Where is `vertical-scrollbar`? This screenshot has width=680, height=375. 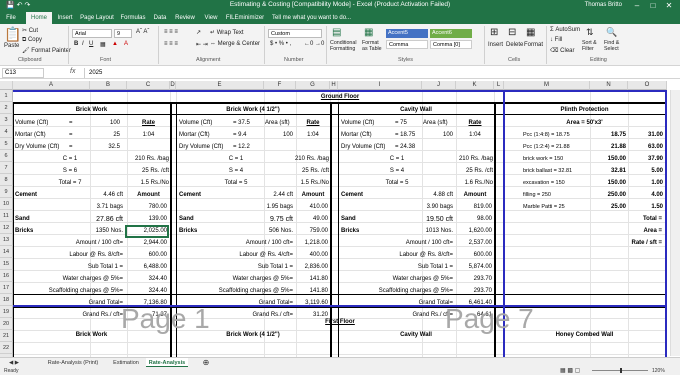 vertical-scrollbar is located at coordinates (675, 223).